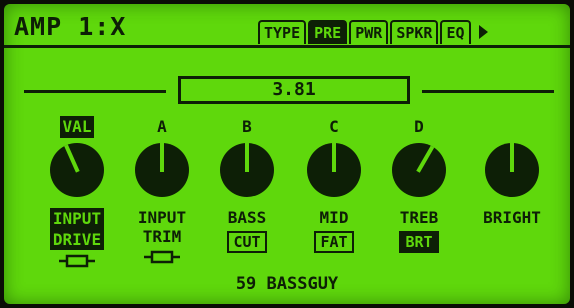  I want to click on knob-tag: VAL, so click(77, 127).